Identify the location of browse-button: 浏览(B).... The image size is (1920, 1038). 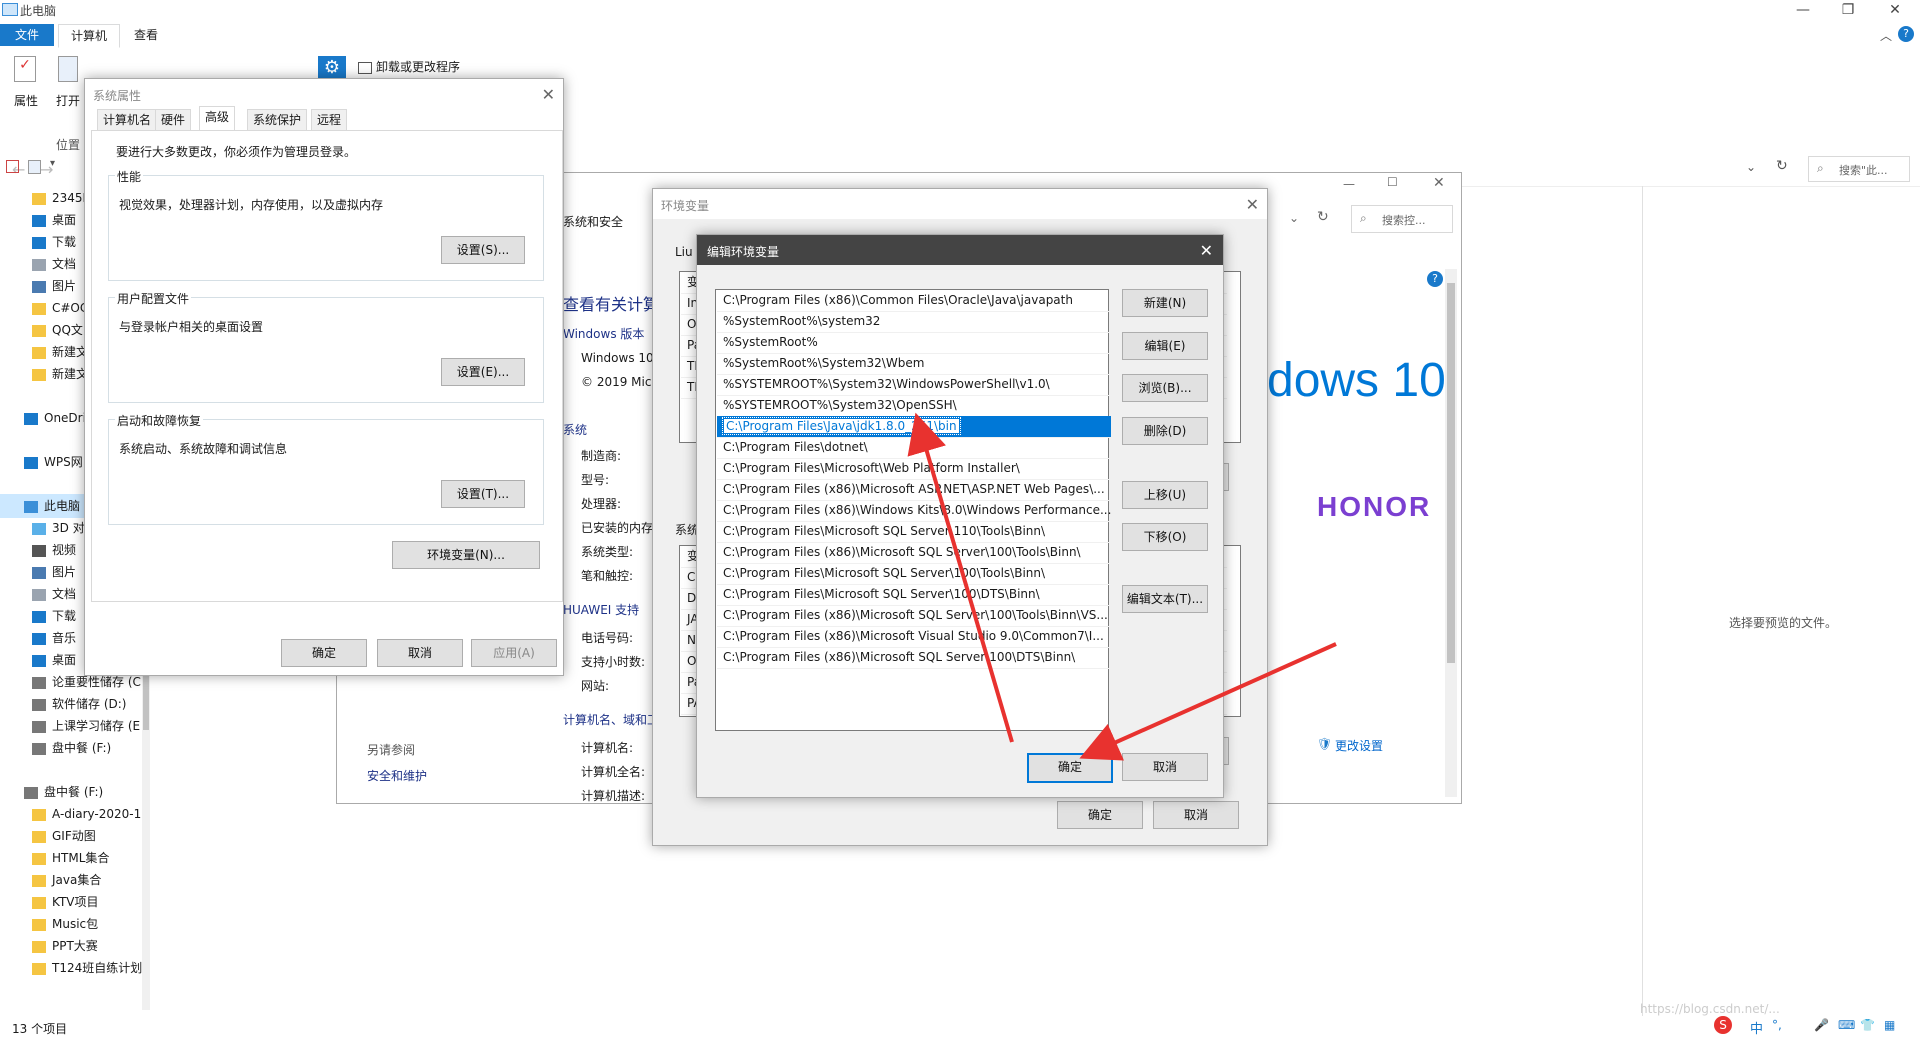
(1165, 388).